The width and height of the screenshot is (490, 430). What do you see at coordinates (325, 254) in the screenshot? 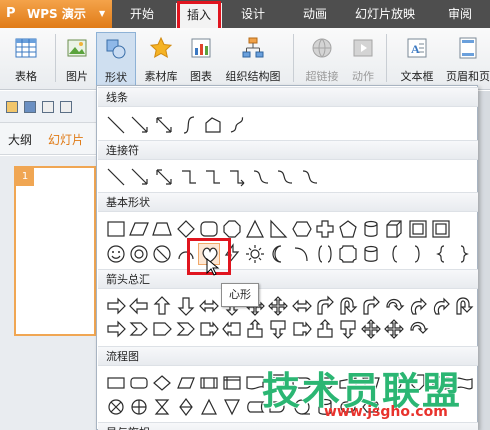
I see `brackets-shape-icon` at bounding box center [325, 254].